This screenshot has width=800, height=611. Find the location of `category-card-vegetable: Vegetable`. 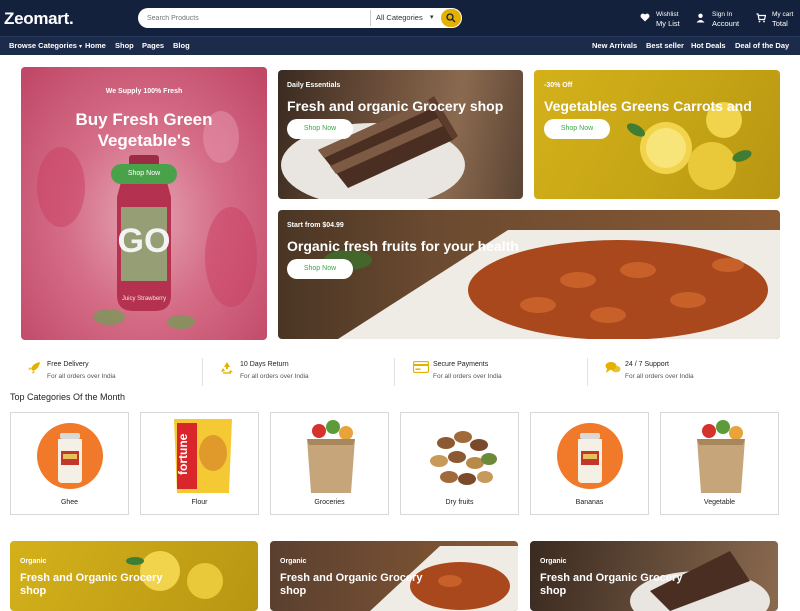

category-card-vegetable: Vegetable is located at coordinates (719, 463).